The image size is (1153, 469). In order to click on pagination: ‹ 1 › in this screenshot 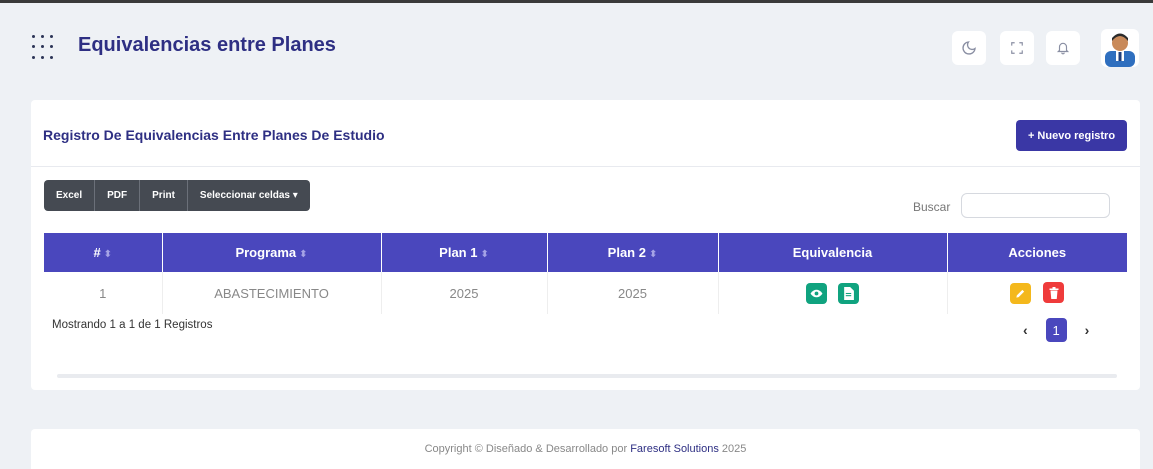, I will do `click(1056, 330)`.